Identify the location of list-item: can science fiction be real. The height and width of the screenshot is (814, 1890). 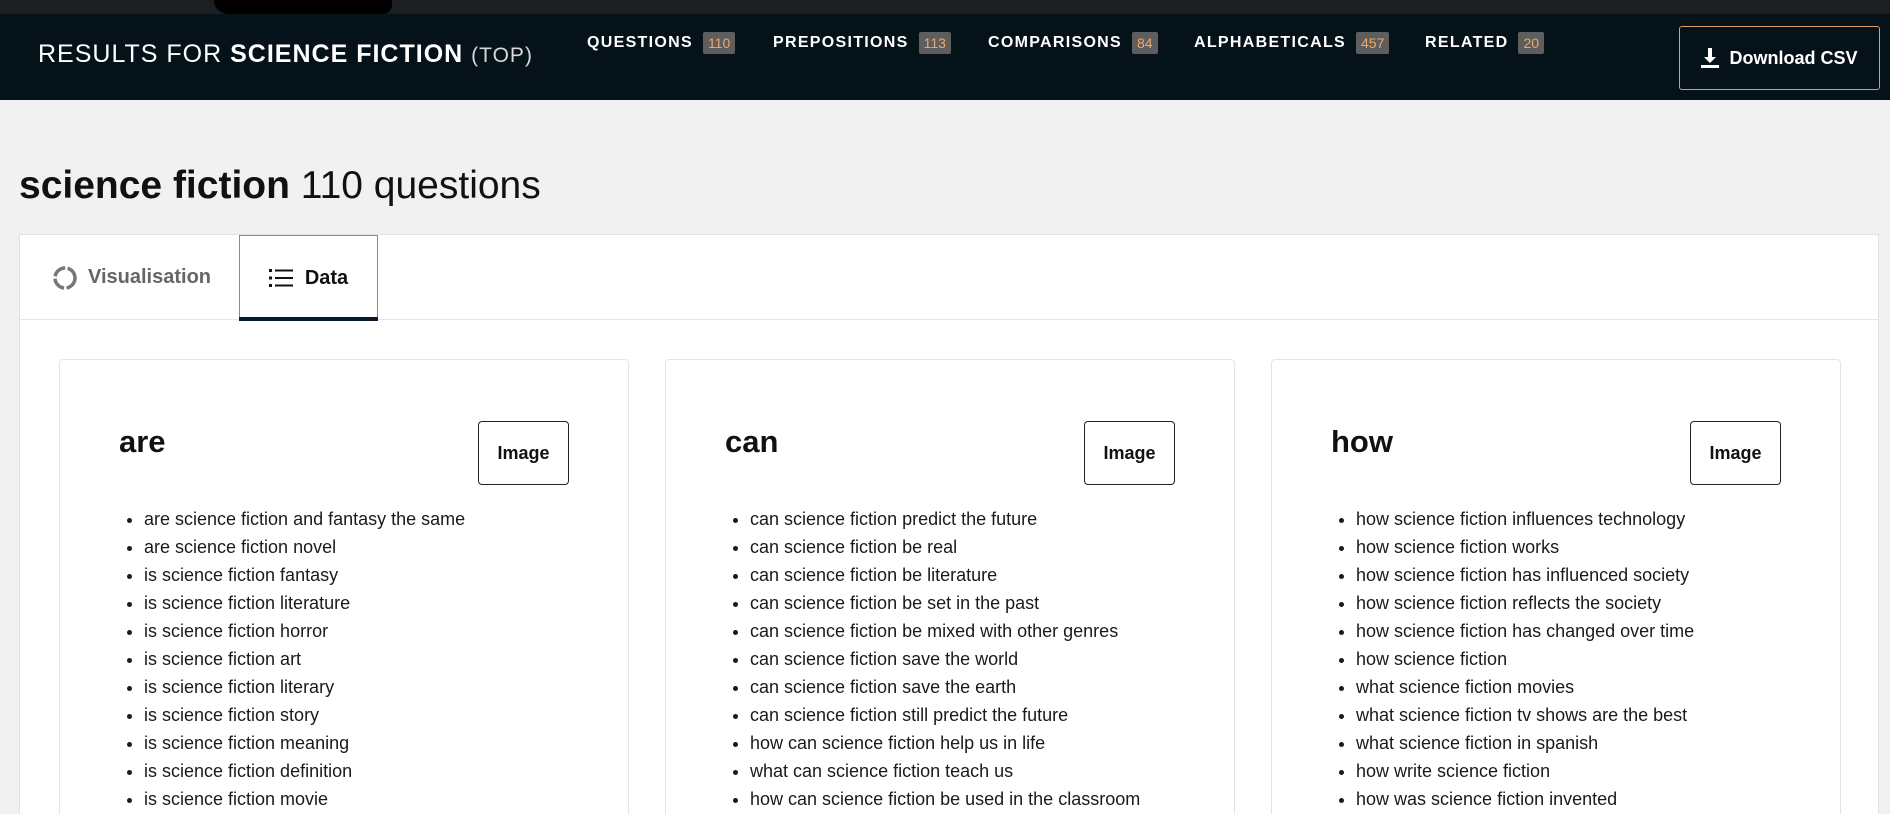
(945, 547).